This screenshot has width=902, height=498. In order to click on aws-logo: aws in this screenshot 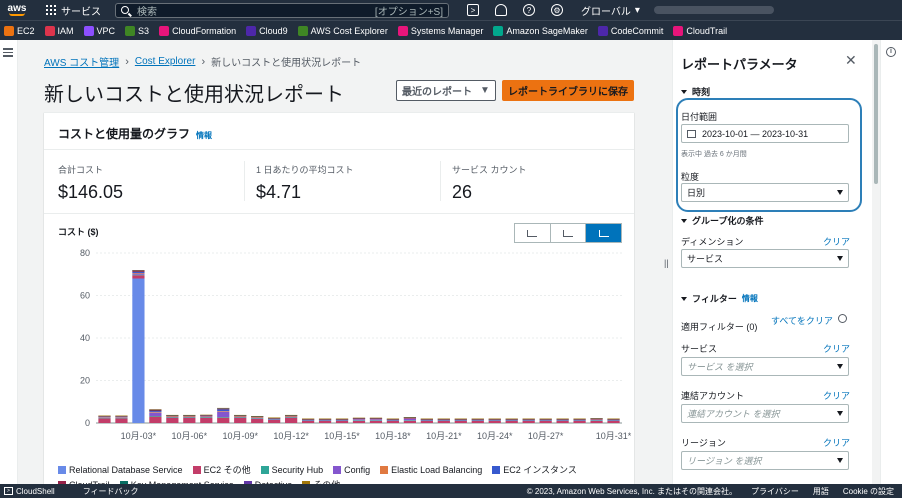, I will do `click(17, 10)`.